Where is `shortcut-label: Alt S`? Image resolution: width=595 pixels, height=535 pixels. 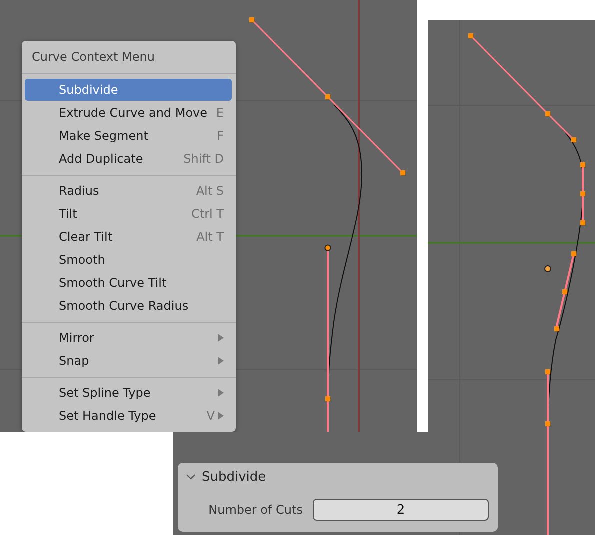 shortcut-label: Alt S is located at coordinates (210, 191).